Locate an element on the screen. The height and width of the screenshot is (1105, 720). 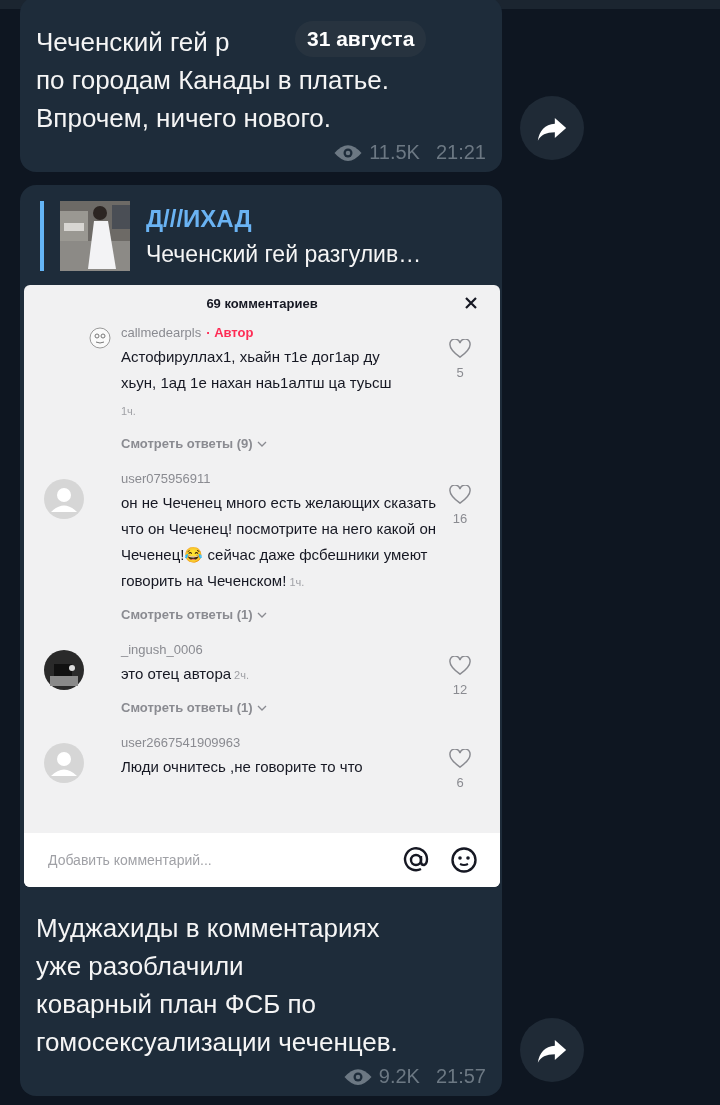
message-text-line: гомосексуализации чеченцев. is located at coordinates (217, 1042).